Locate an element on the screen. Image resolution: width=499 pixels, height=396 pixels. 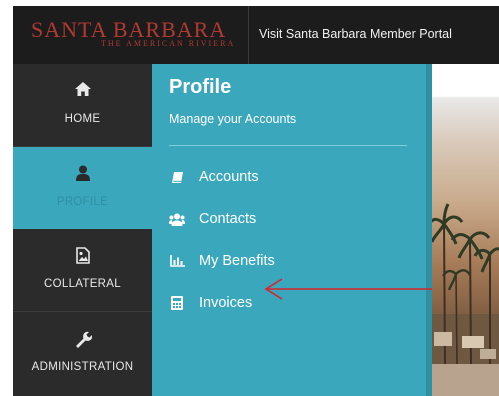
brand-tagline: THE AMERICAN RIVIERA is located at coordinates (168, 43).